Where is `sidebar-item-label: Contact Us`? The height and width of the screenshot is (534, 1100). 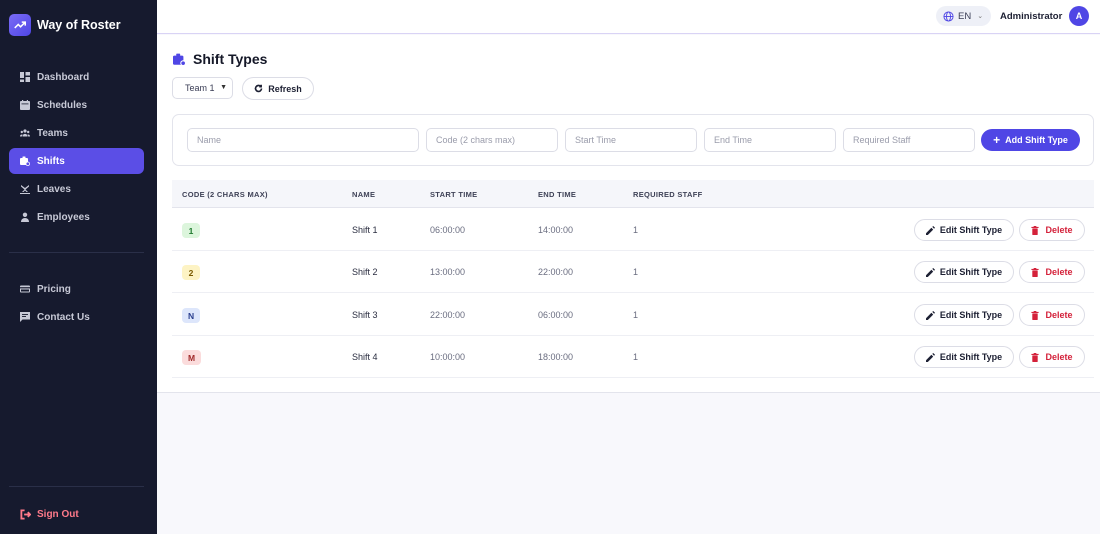
sidebar-item-label: Contact Us is located at coordinates (63, 317).